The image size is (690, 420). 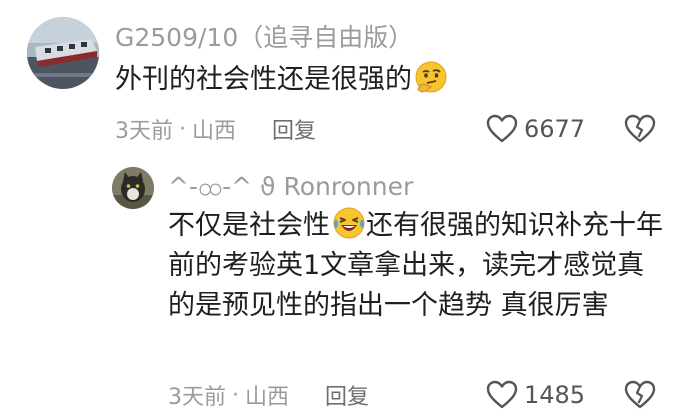 I want to click on main-comment-like-count: 6677, so click(x=555, y=129).